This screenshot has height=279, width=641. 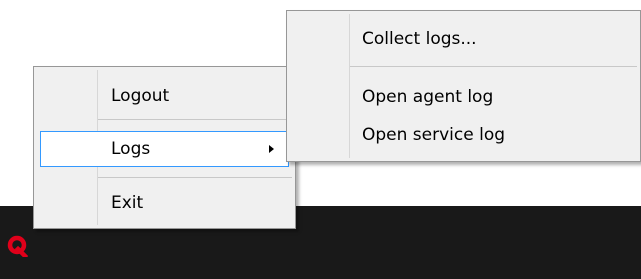 I want to click on menu-item-open-service-log: Open service log, so click(x=463, y=135).